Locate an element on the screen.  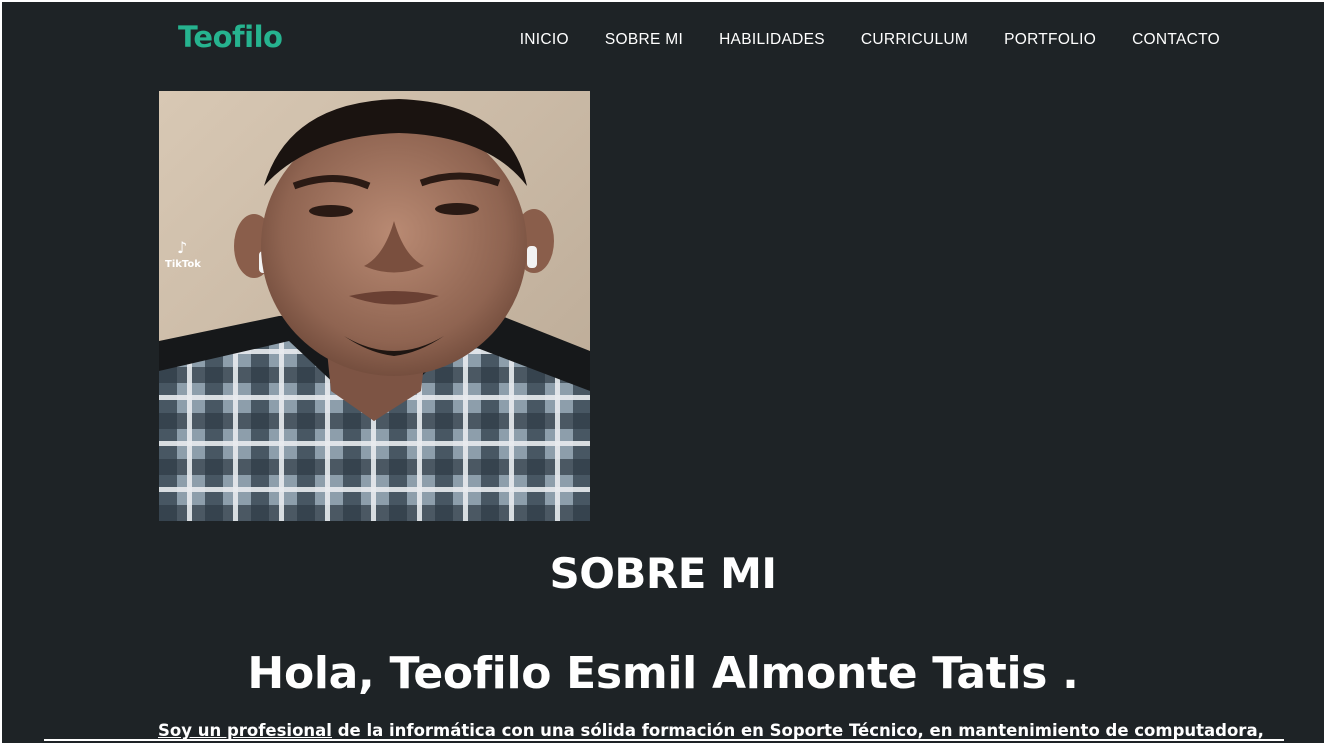
section-title: SOBRE MI is located at coordinates (663, 573).